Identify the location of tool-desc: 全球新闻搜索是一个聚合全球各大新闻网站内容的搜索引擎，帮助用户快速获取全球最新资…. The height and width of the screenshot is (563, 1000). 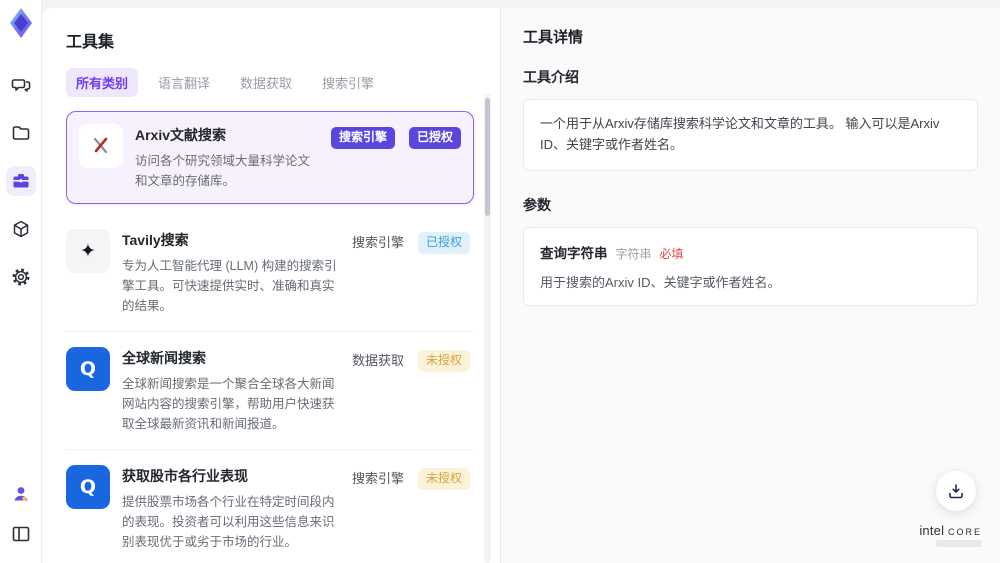
(228, 404).